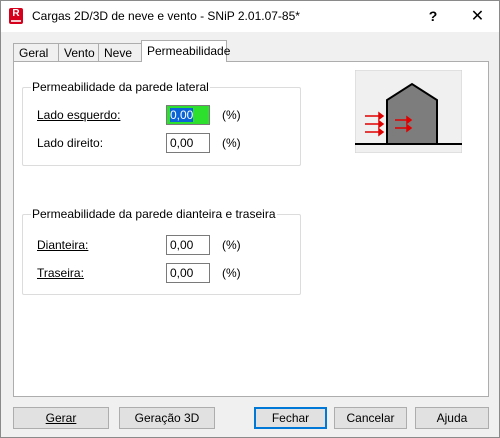 The width and height of the screenshot is (500, 438). I want to click on help-icon: ?, so click(433, 16).